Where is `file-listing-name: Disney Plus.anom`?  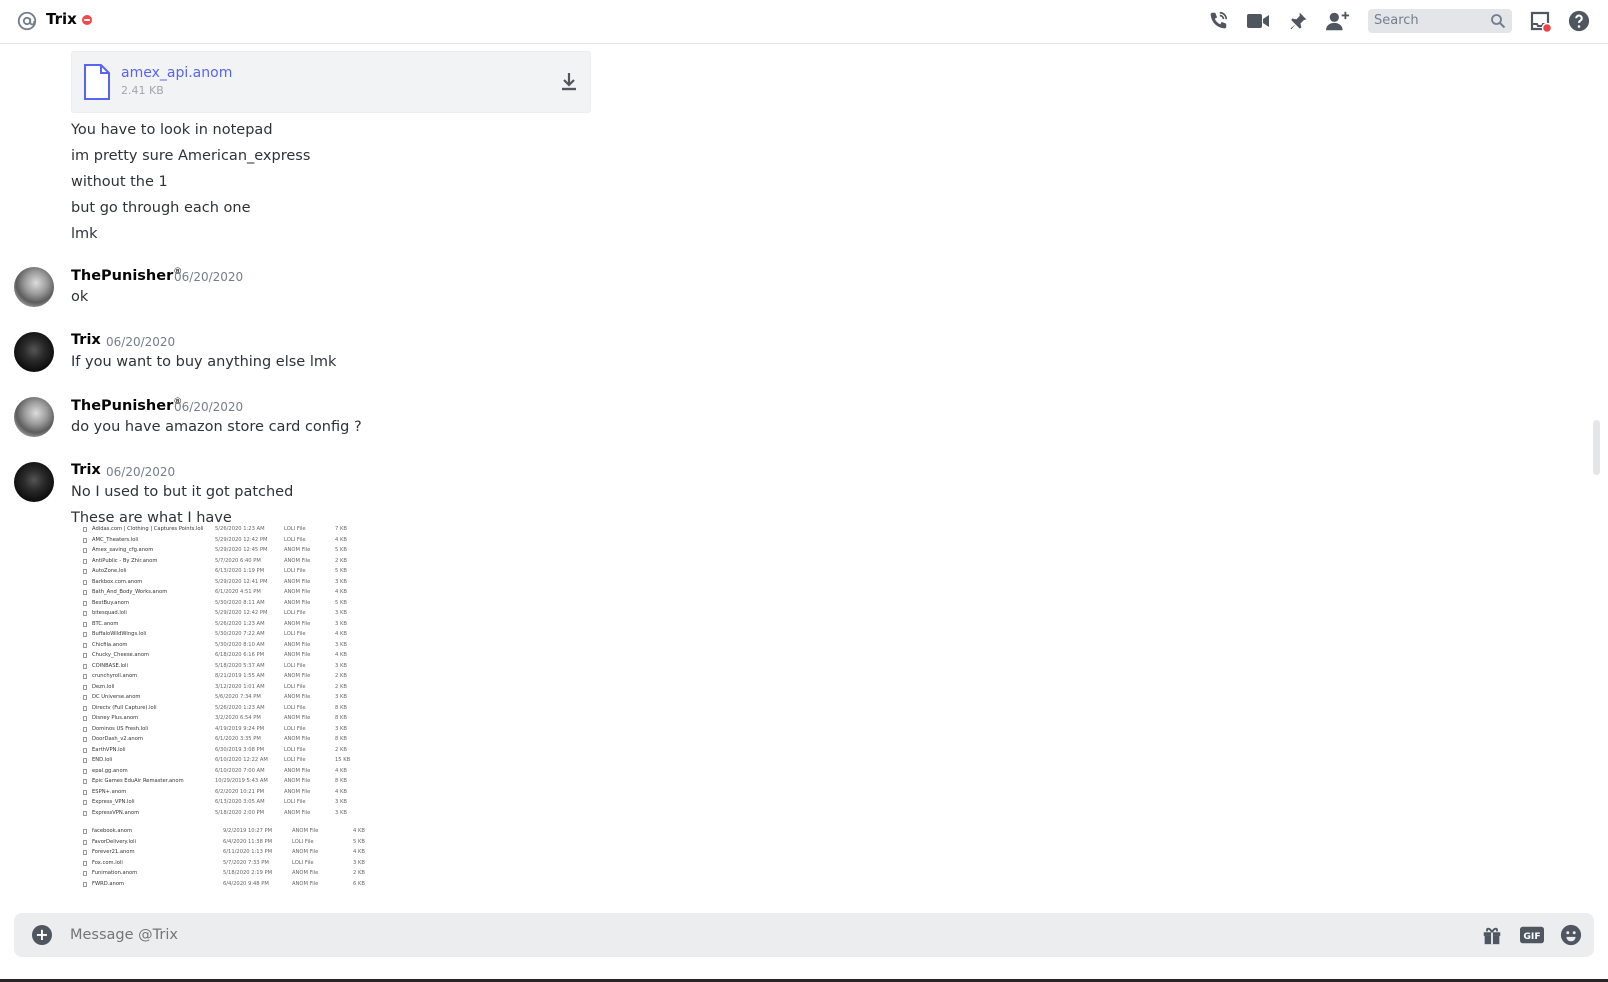
file-listing-name: Disney Plus.anom is located at coordinates (115, 718).